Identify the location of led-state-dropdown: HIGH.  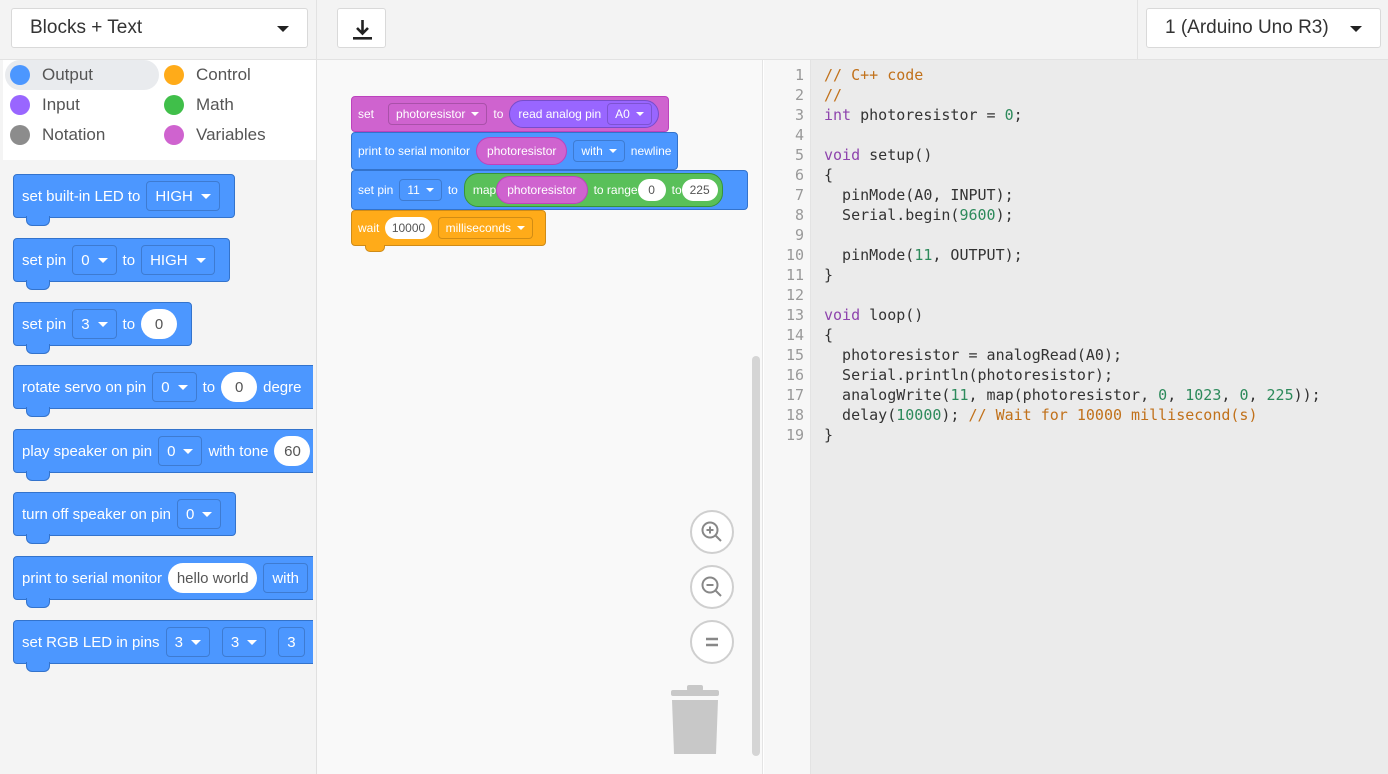
(183, 196).